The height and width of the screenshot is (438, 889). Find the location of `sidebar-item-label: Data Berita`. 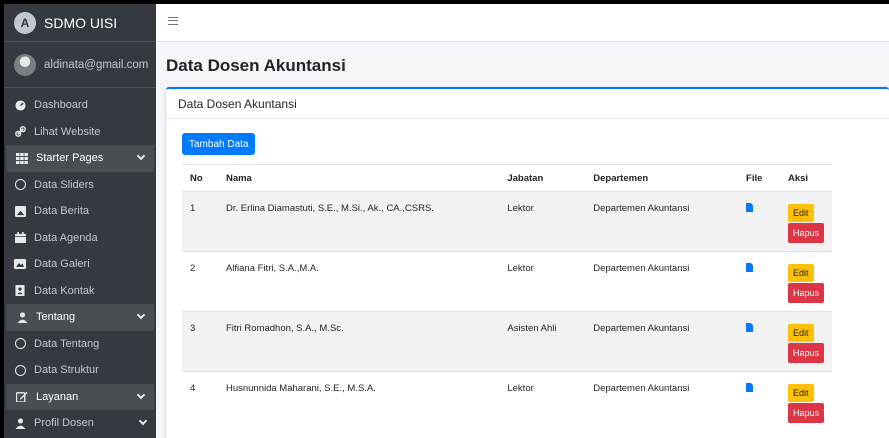

sidebar-item-label: Data Berita is located at coordinates (62, 211).